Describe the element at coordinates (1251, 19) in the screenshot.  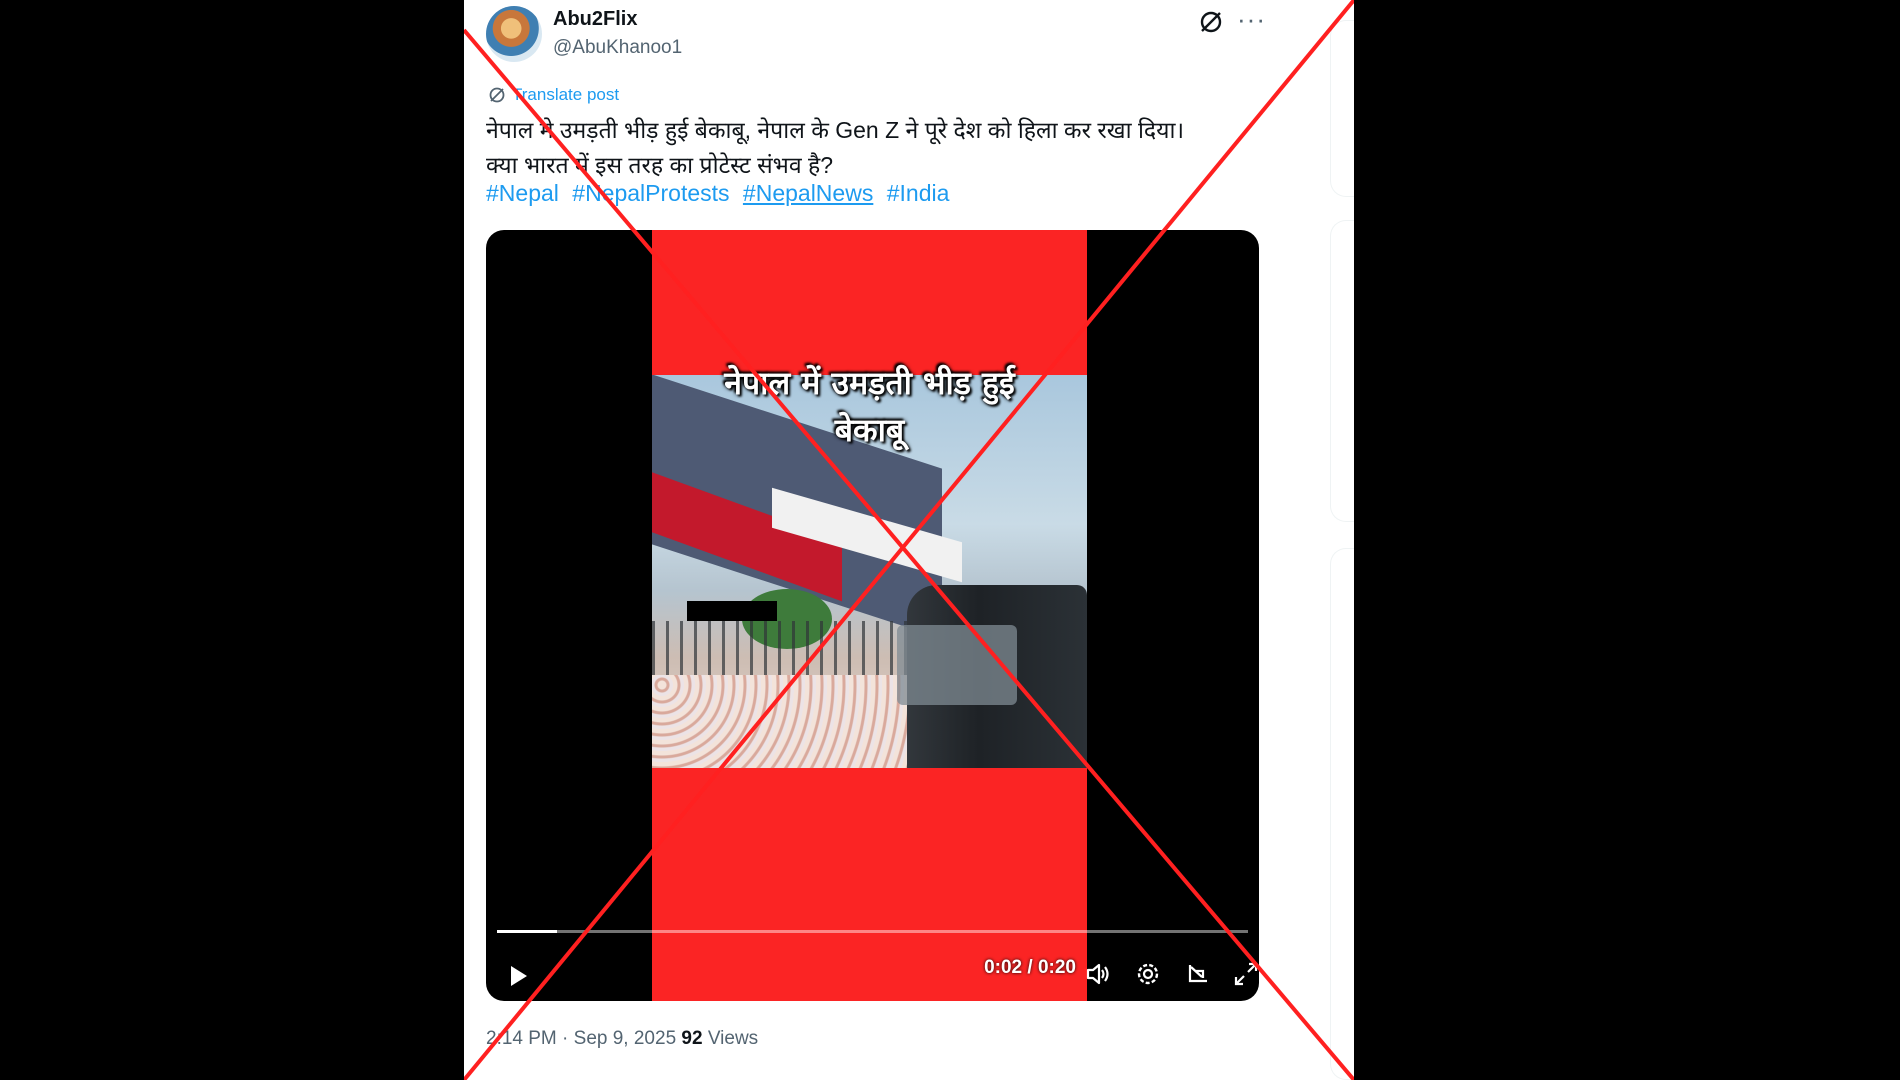
I see `more-icon: ···` at that location.